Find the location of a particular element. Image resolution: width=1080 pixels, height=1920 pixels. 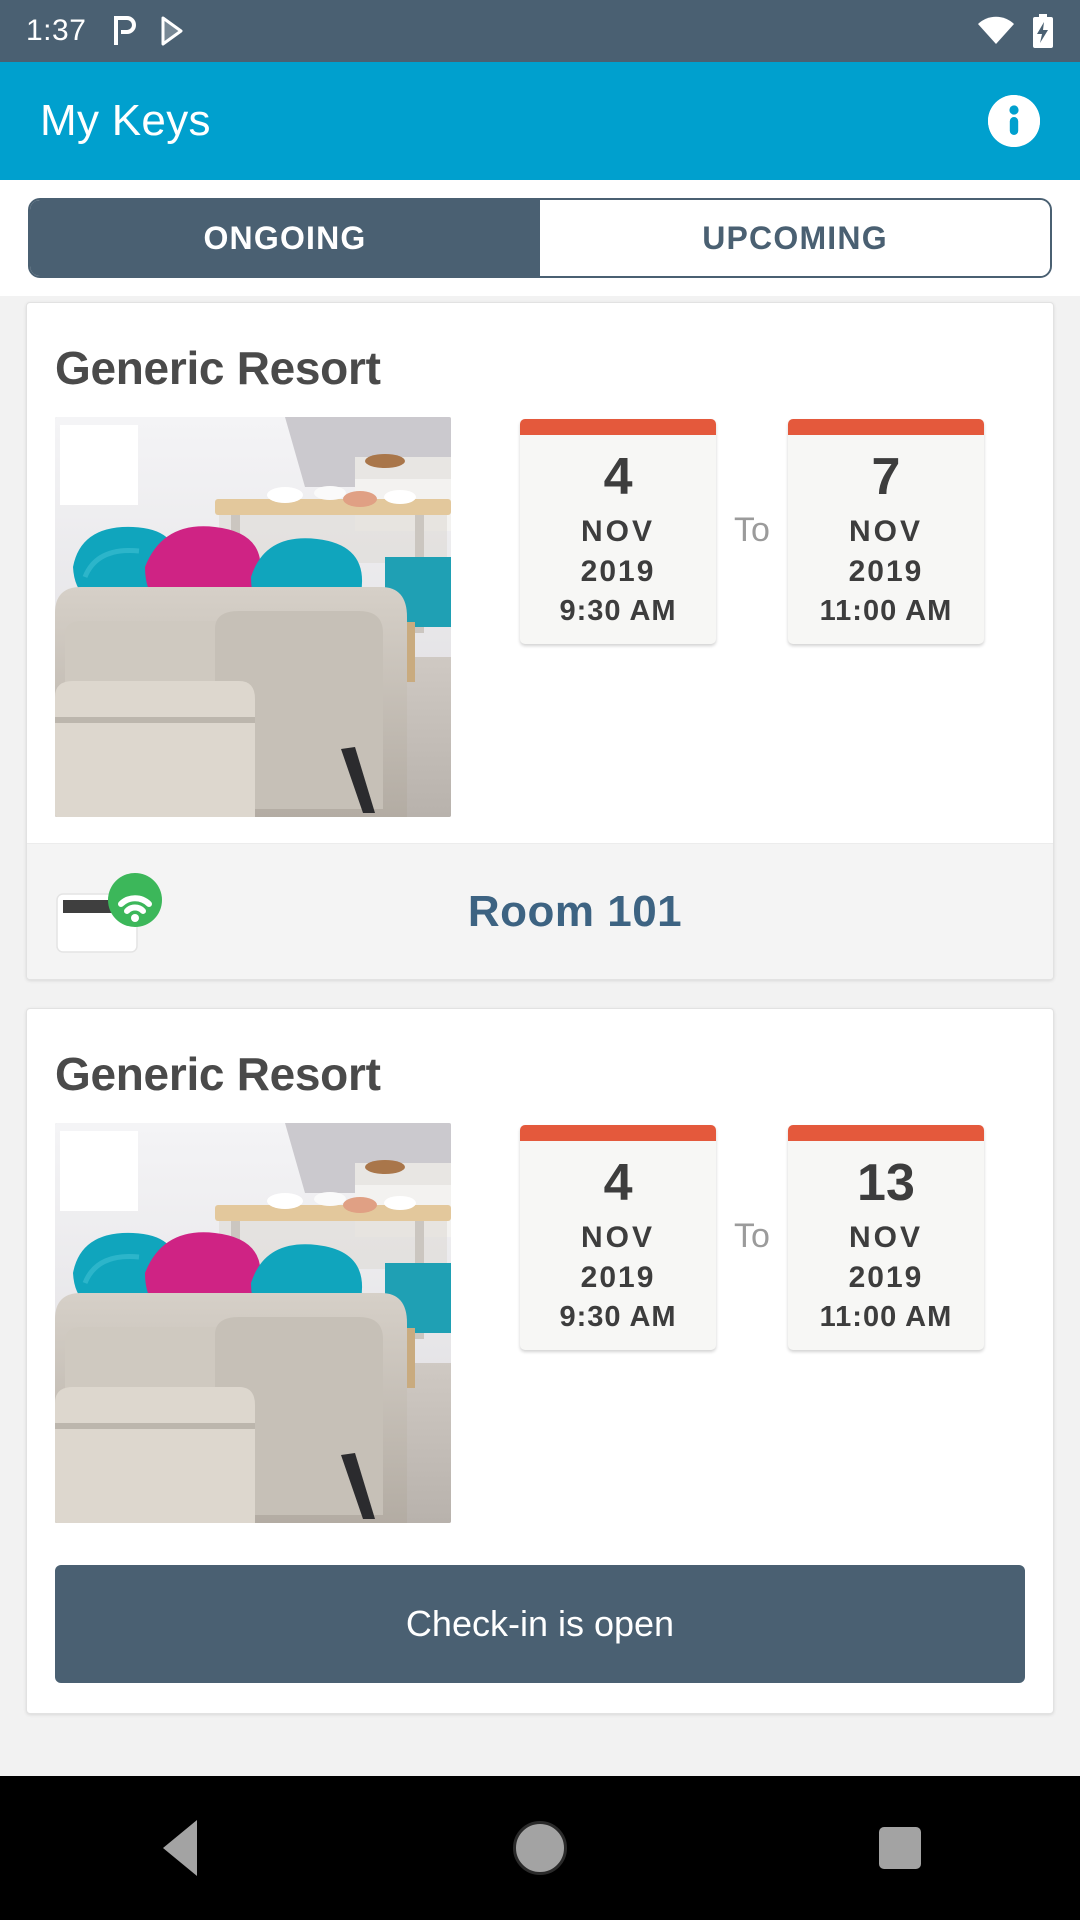

checkout-day: 7 is located at coordinates (886, 477).